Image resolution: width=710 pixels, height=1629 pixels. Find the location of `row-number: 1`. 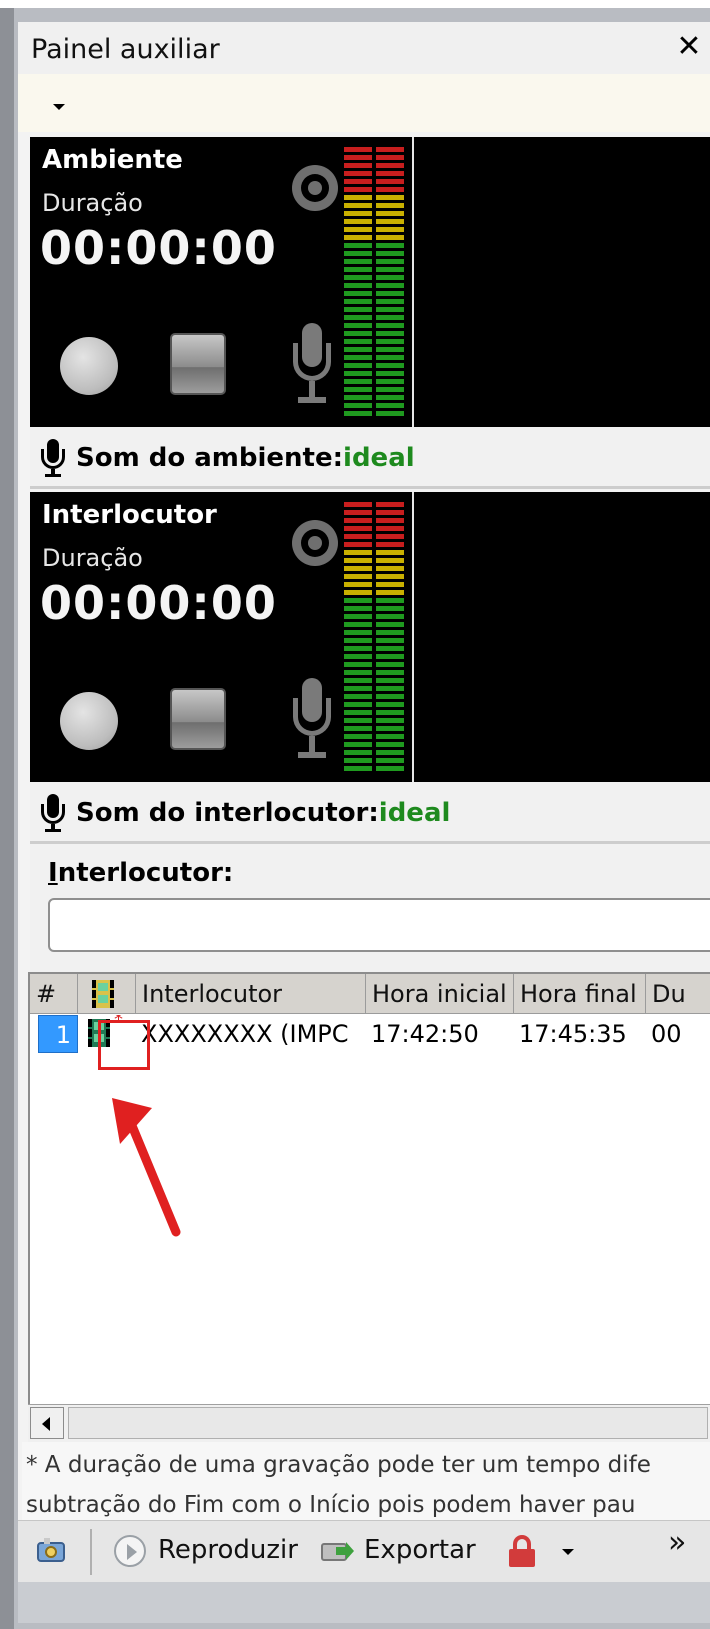

row-number: 1 is located at coordinates (58, 1034).